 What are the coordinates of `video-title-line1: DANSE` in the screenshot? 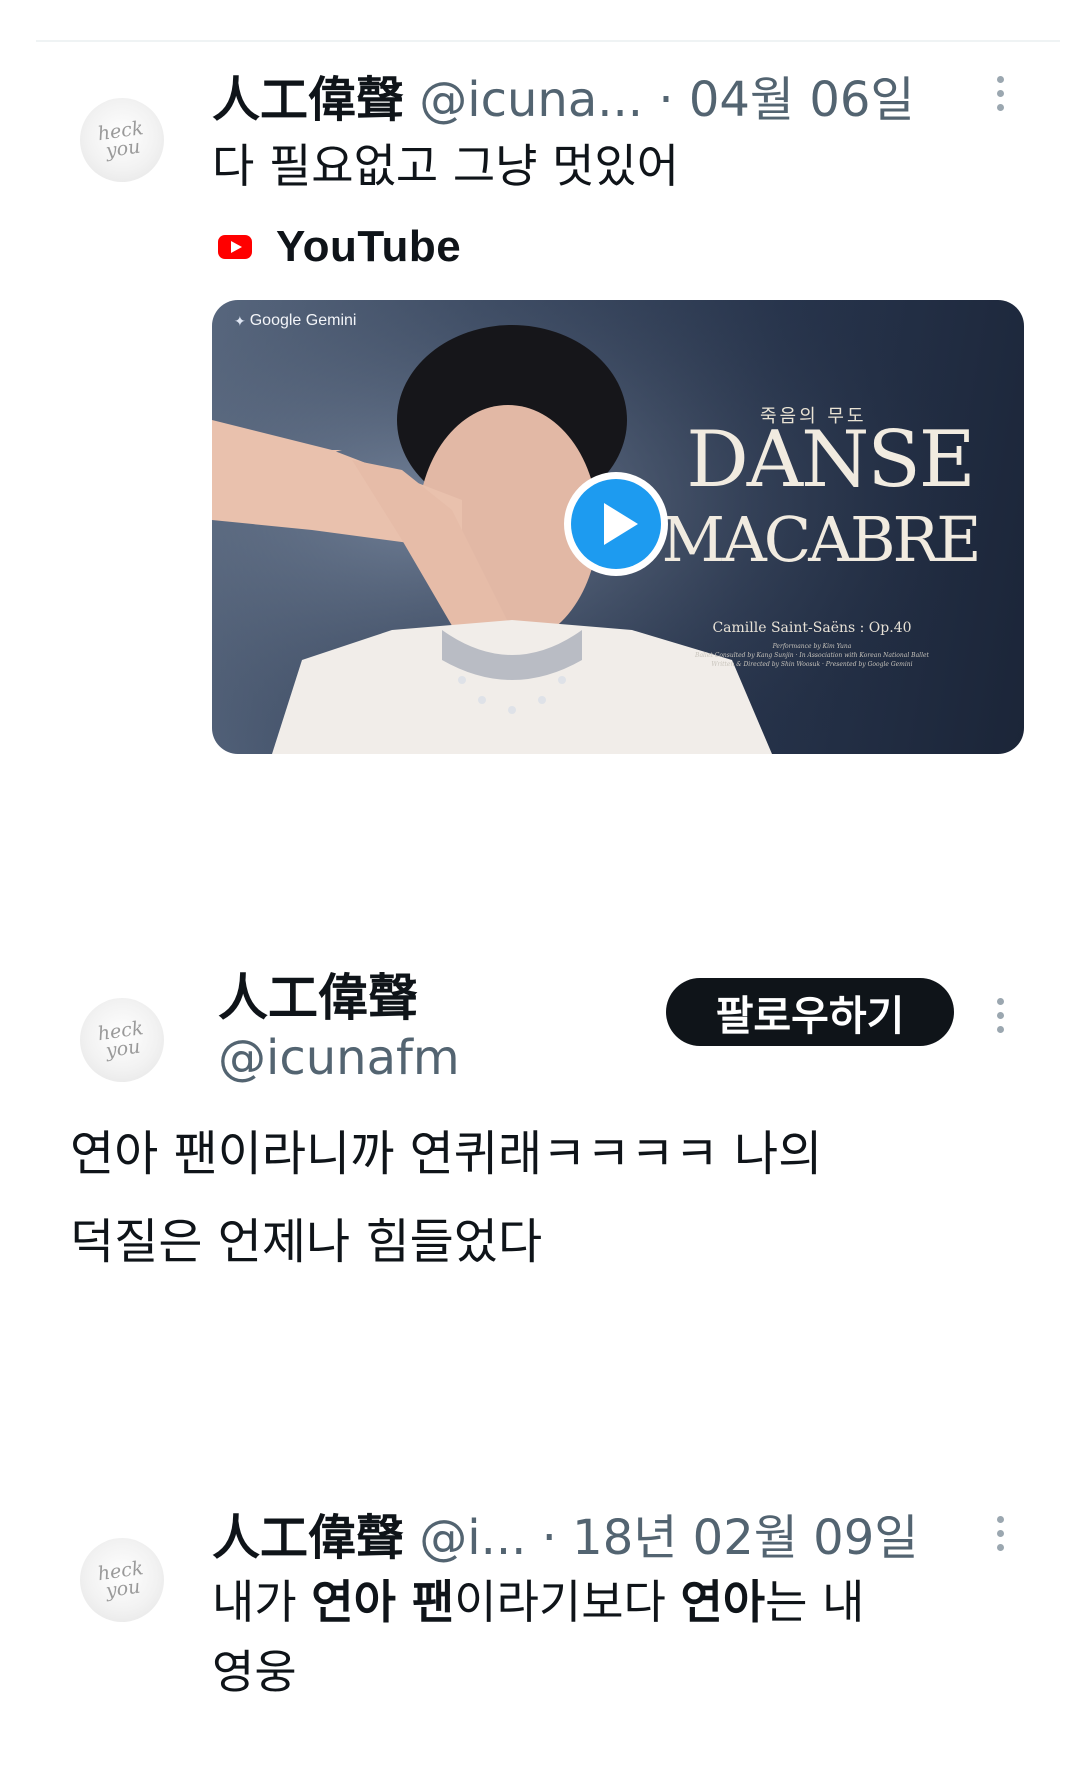 It's located at (831, 460).